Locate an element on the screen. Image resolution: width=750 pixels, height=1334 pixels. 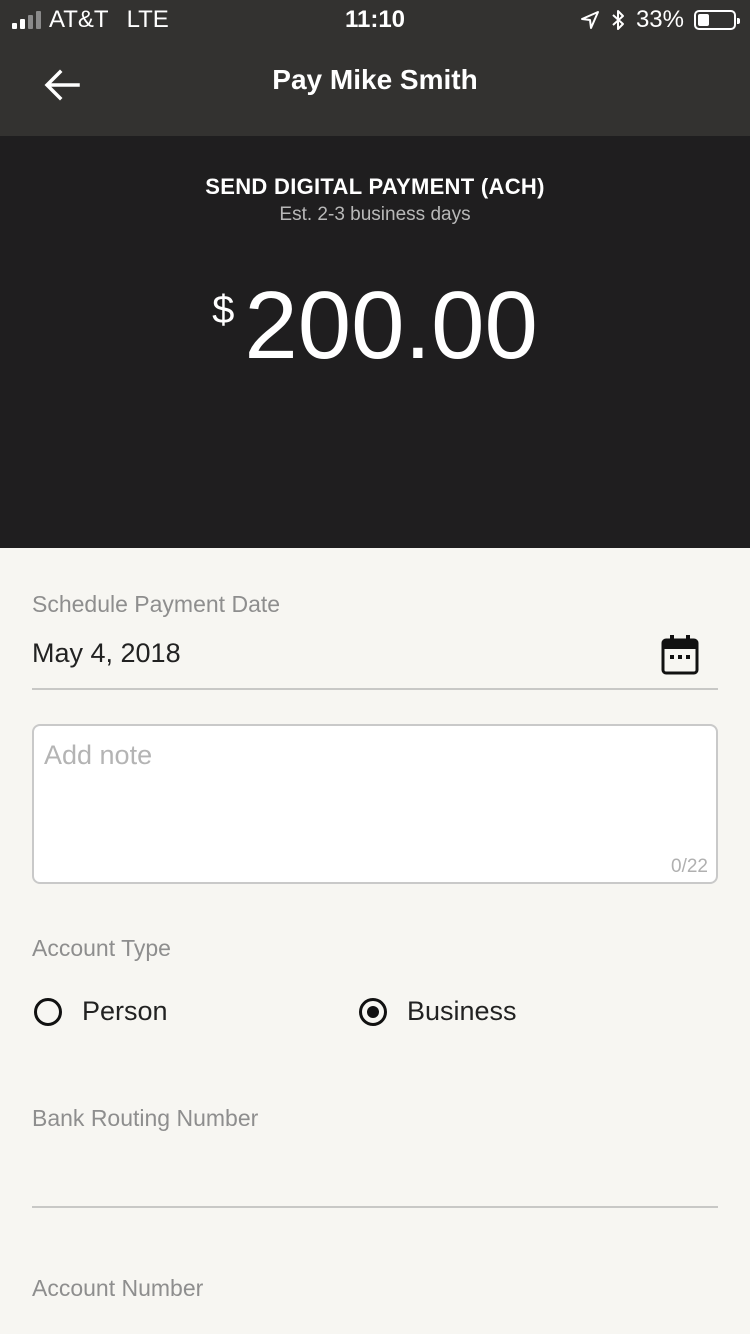
battery-percent: 33% is located at coordinates (659, 19).